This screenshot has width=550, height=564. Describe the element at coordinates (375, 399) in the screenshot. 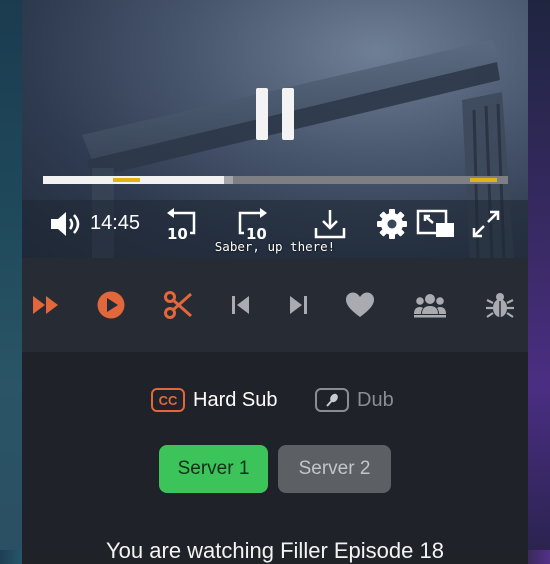

I see `dub-label: Dub` at that location.